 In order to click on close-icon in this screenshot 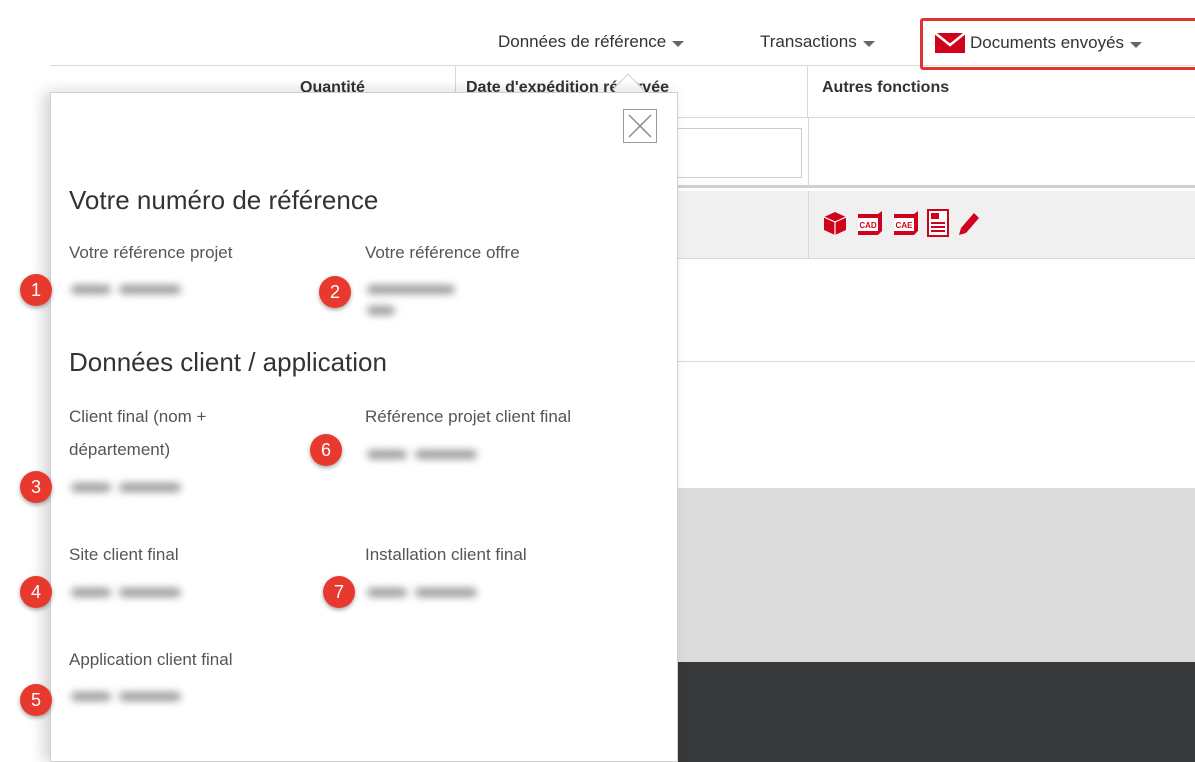, I will do `click(640, 126)`.